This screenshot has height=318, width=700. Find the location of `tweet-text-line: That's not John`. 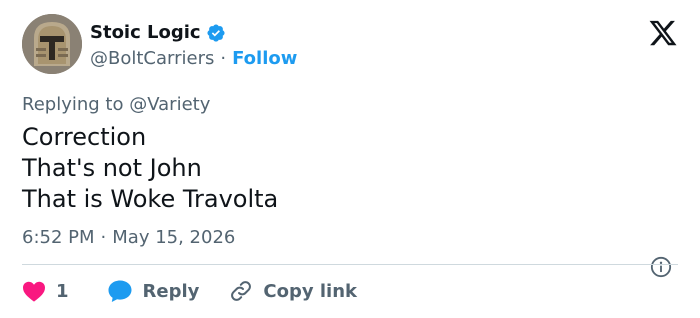

tweet-text-line: That's not John is located at coordinates (112, 168).